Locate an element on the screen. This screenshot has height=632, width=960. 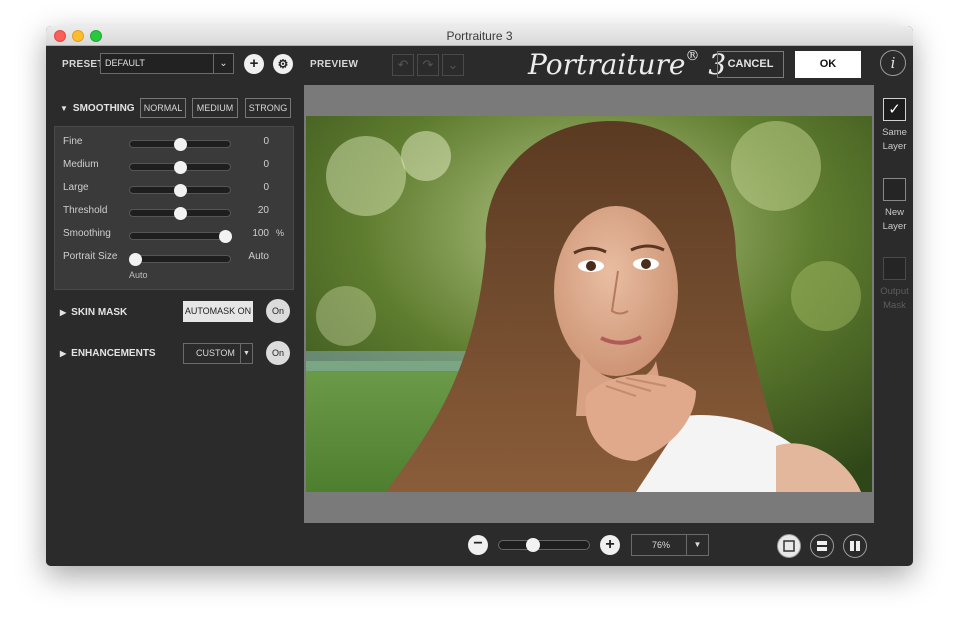
slider-row-threshold: Threshold 20 is located at coordinates (175, 212).